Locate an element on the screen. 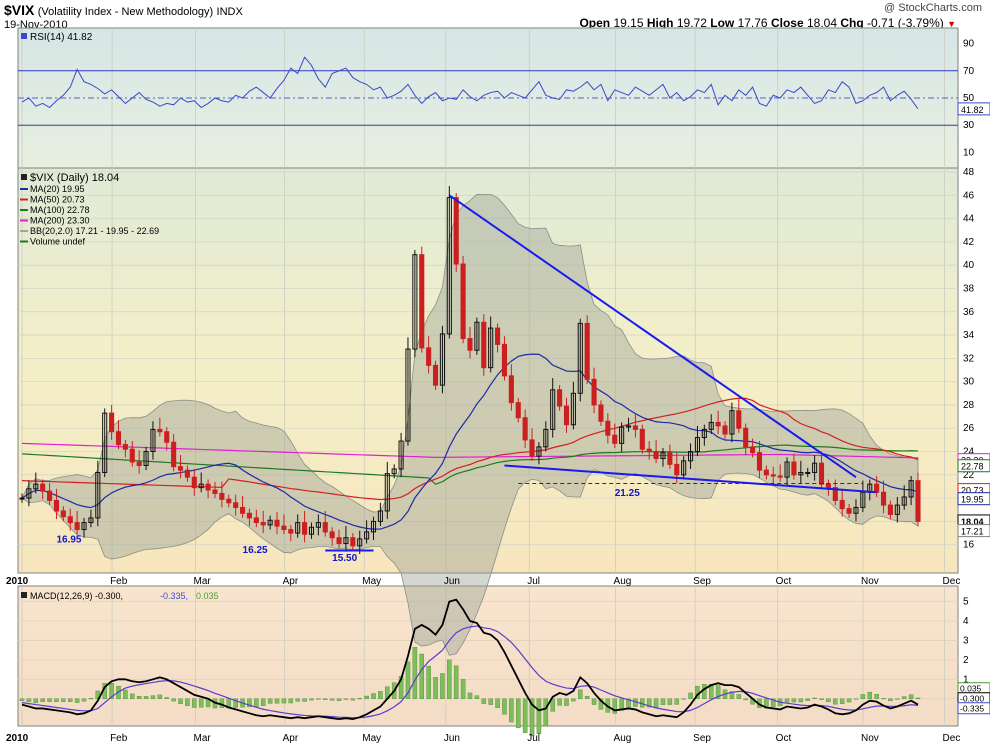 Image resolution: width=990 pixels, height=744 pixels. macd-tick-label: 5 is located at coordinates (966, 602).